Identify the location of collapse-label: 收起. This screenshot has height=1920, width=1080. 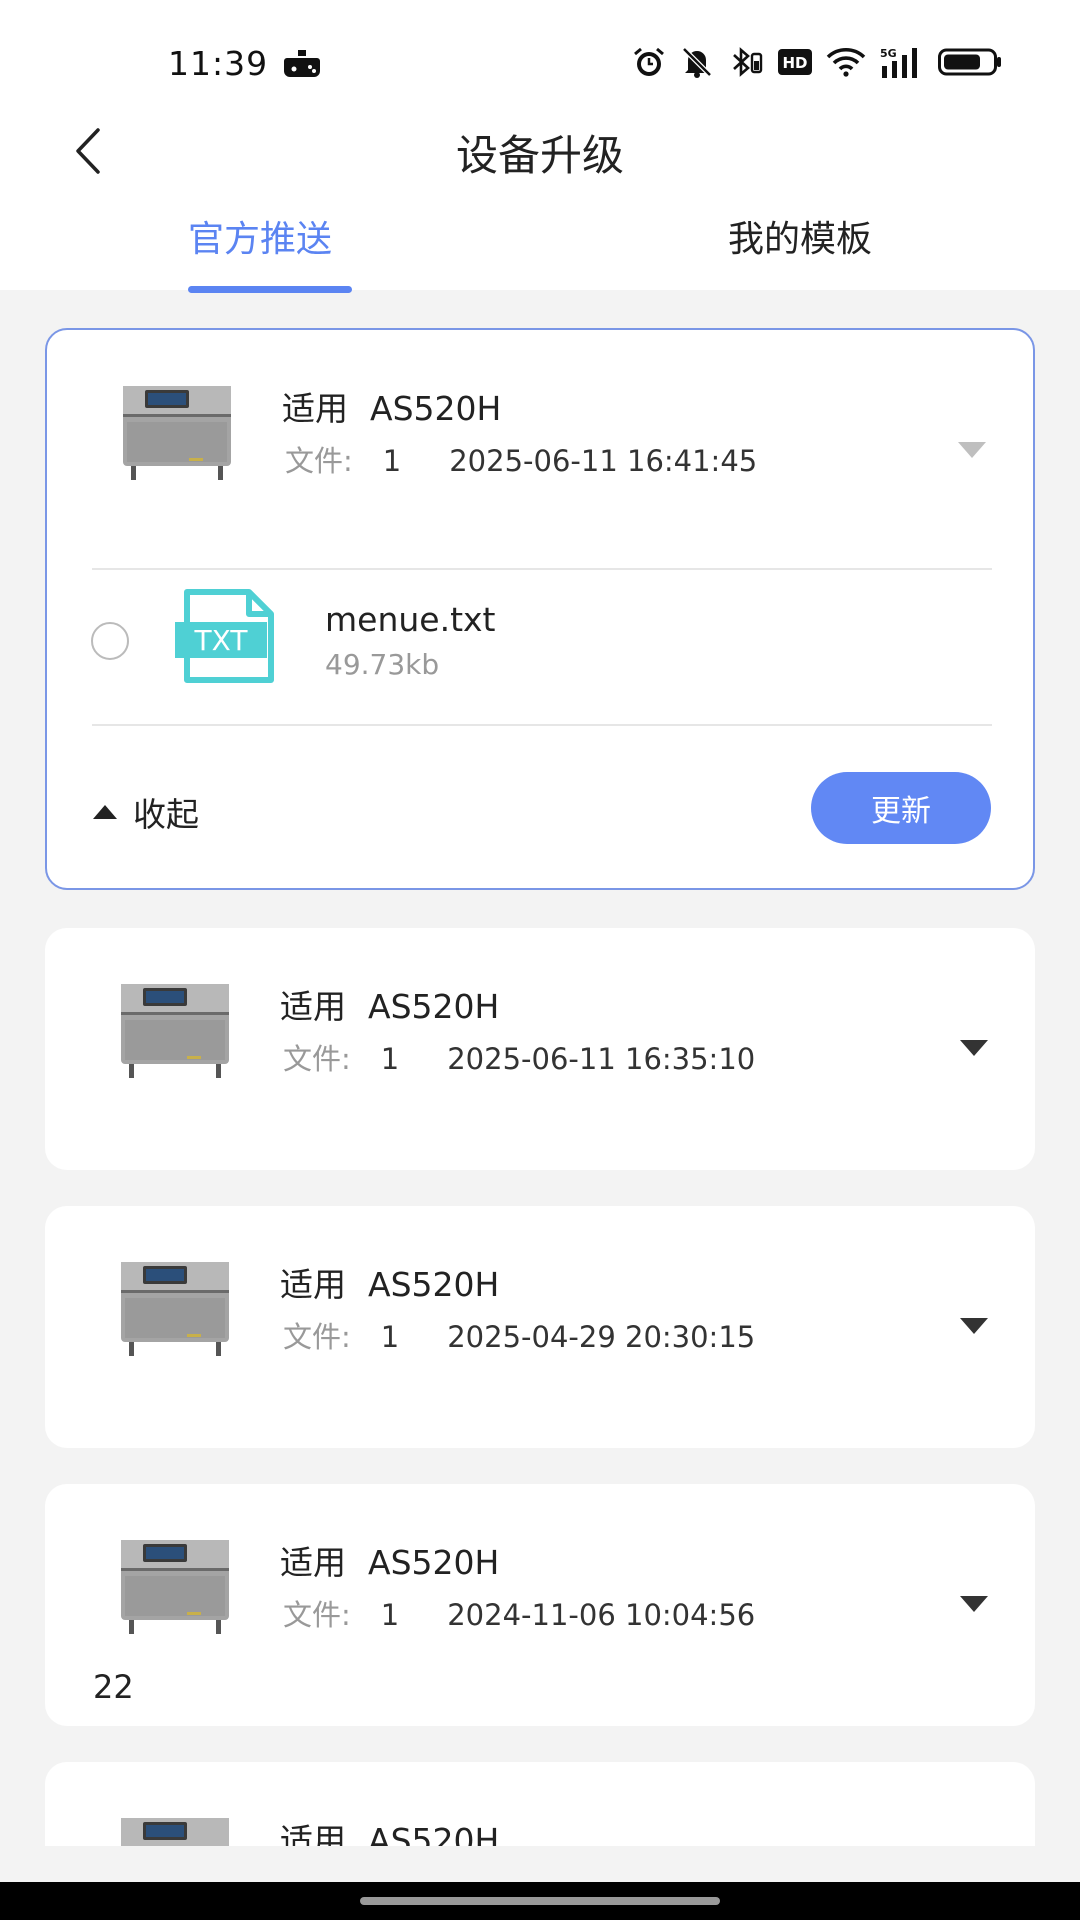
(166, 814).